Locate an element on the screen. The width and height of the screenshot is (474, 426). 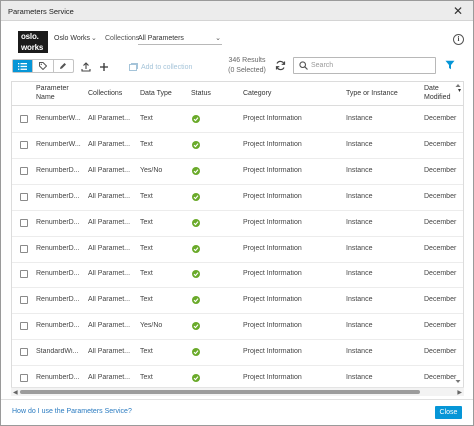
info-icon: i is located at coordinates (458, 39).